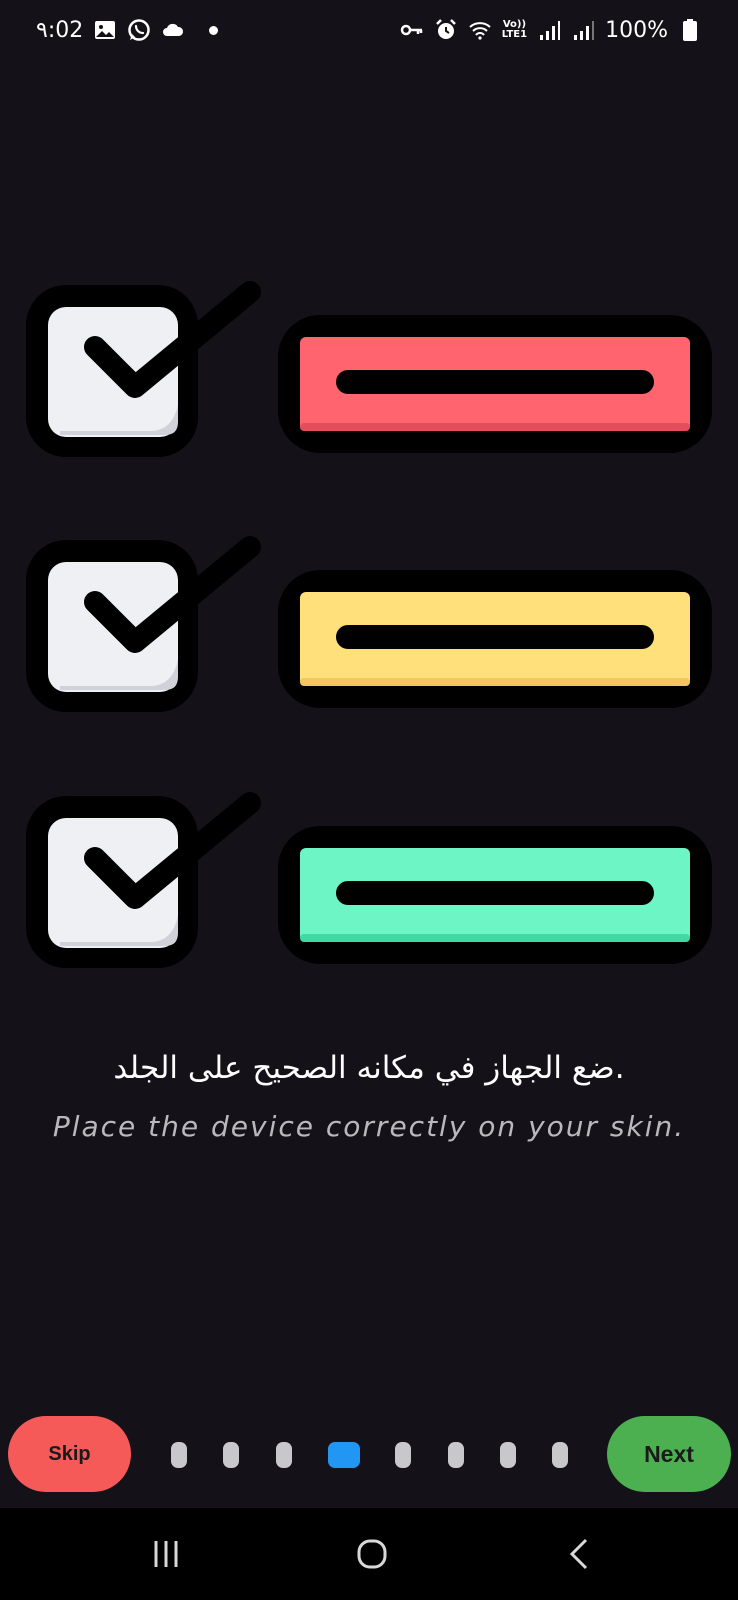 This screenshot has height=1600, width=738. What do you see at coordinates (369, 1068) in the screenshot?
I see `caption-arabic: .ضع الجهاز في مكانه الصحيح على الجلد` at bounding box center [369, 1068].